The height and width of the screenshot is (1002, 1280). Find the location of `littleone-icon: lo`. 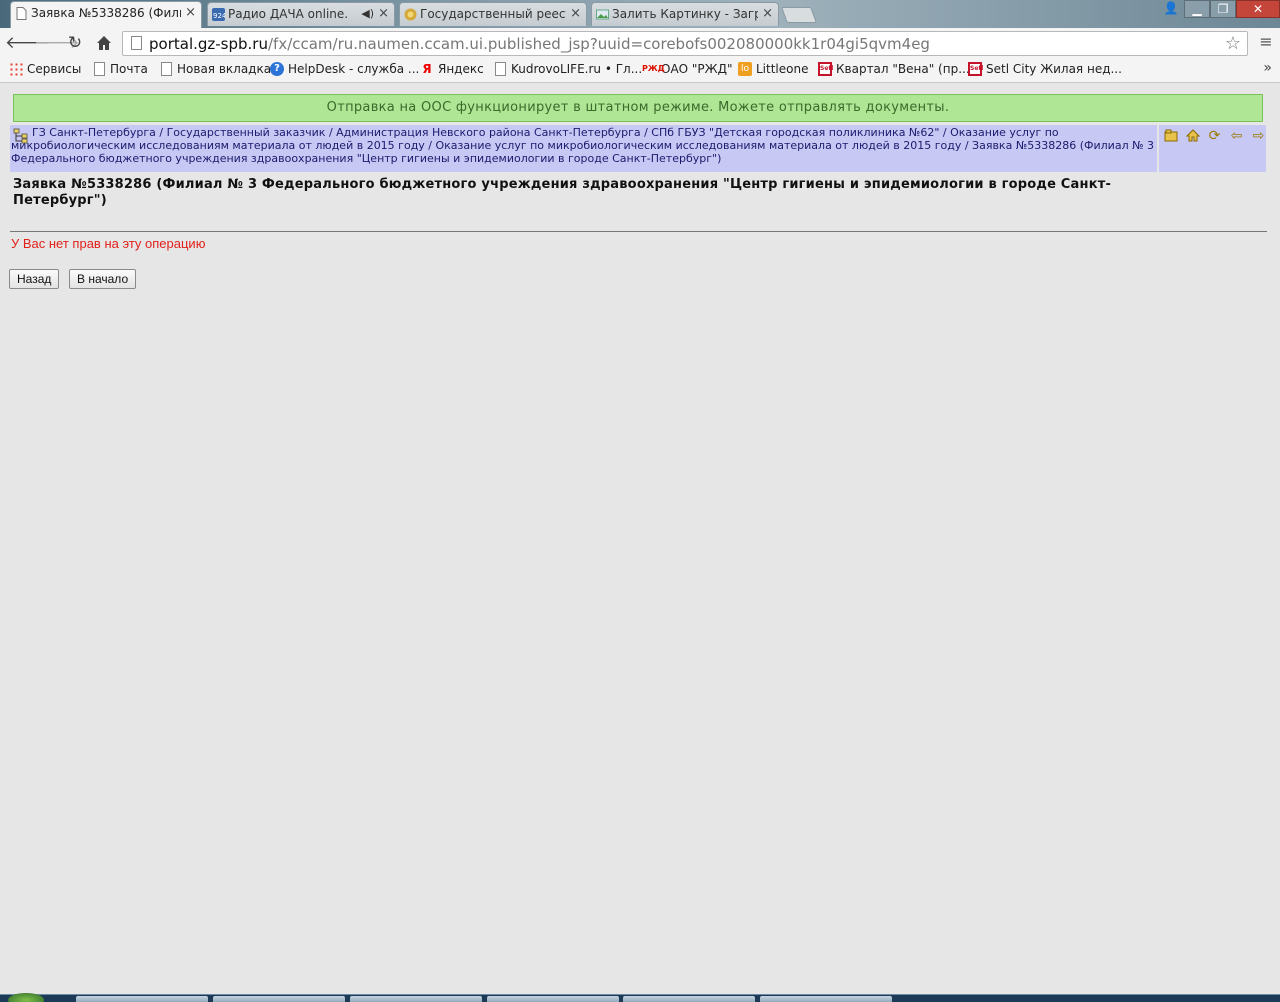

littleone-icon: lo is located at coordinates (745, 69).